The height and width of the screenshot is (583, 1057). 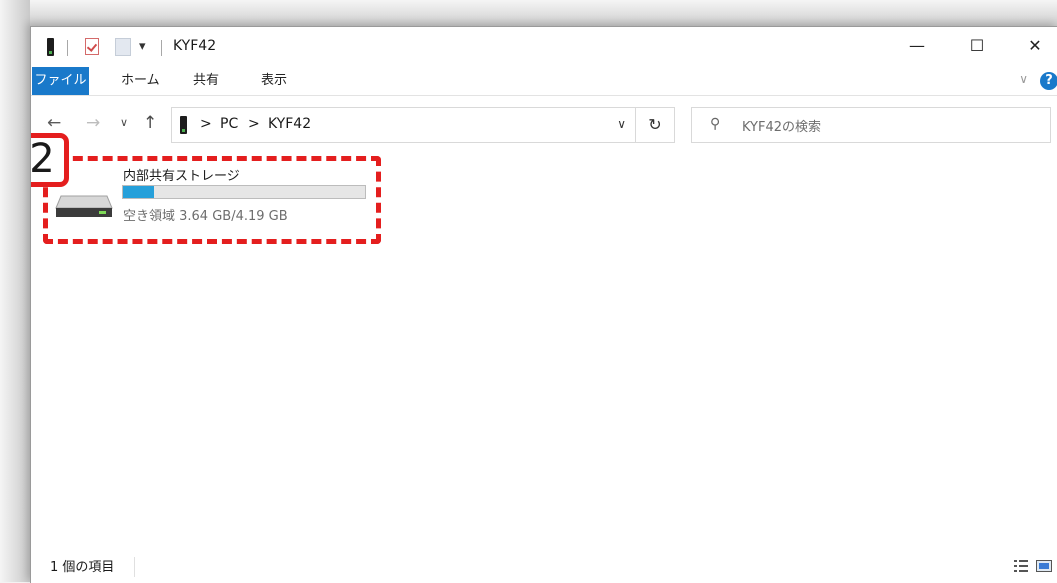 What do you see at coordinates (92, 46) in the screenshot?
I see `properties-check-icon` at bounding box center [92, 46].